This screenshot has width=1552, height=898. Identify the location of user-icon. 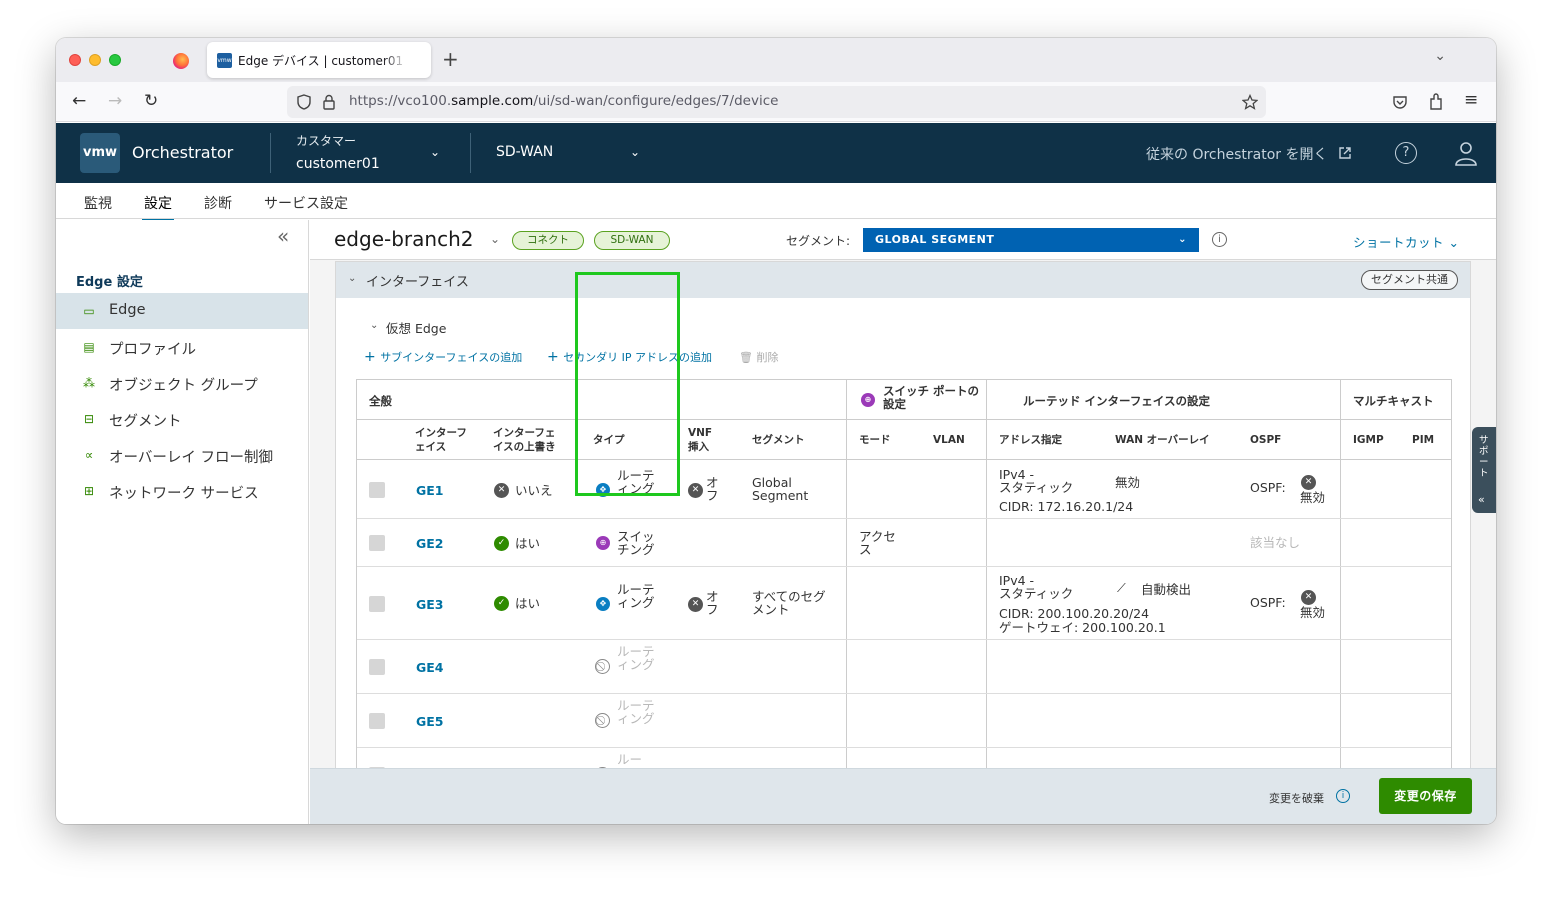
(1466, 153).